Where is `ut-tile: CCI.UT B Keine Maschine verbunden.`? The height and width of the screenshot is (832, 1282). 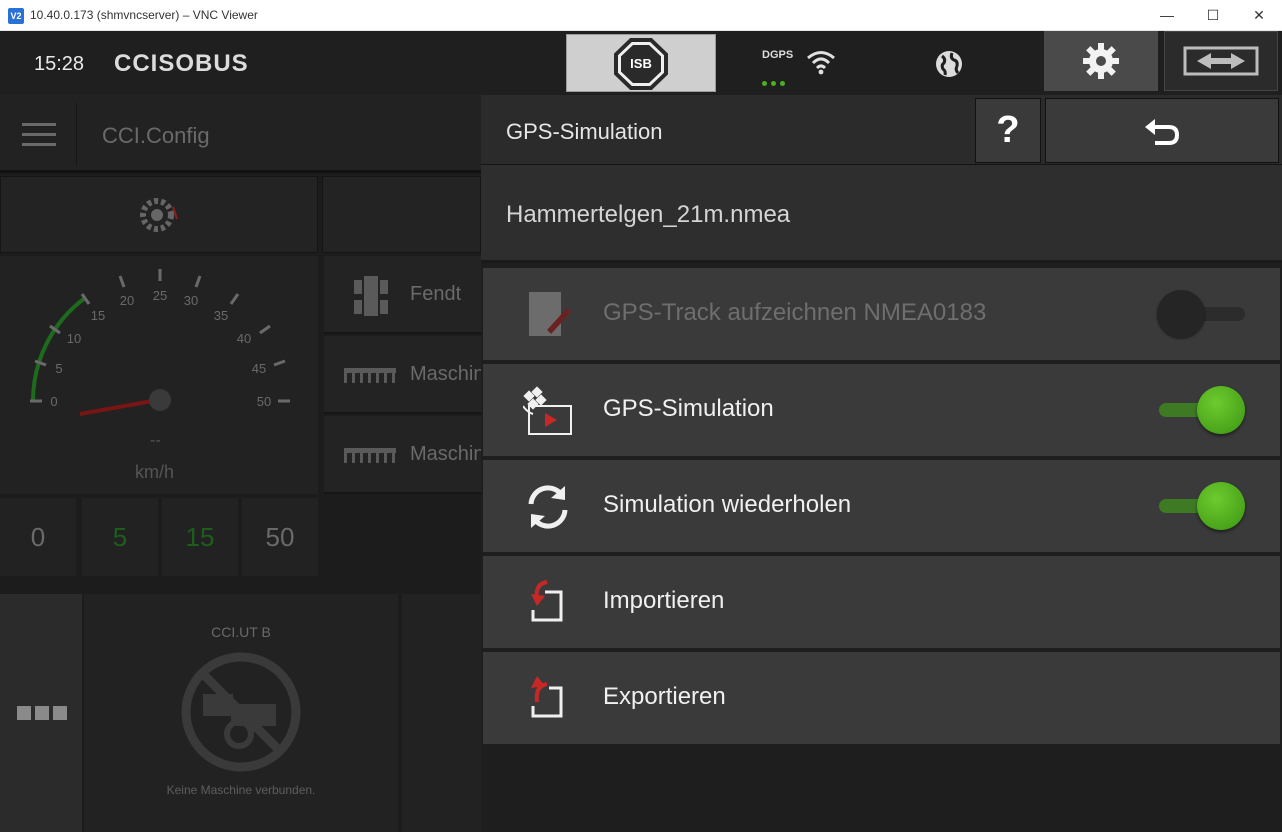
ut-tile: CCI.UT B Keine Maschine verbunden. is located at coordinates (241, 713).